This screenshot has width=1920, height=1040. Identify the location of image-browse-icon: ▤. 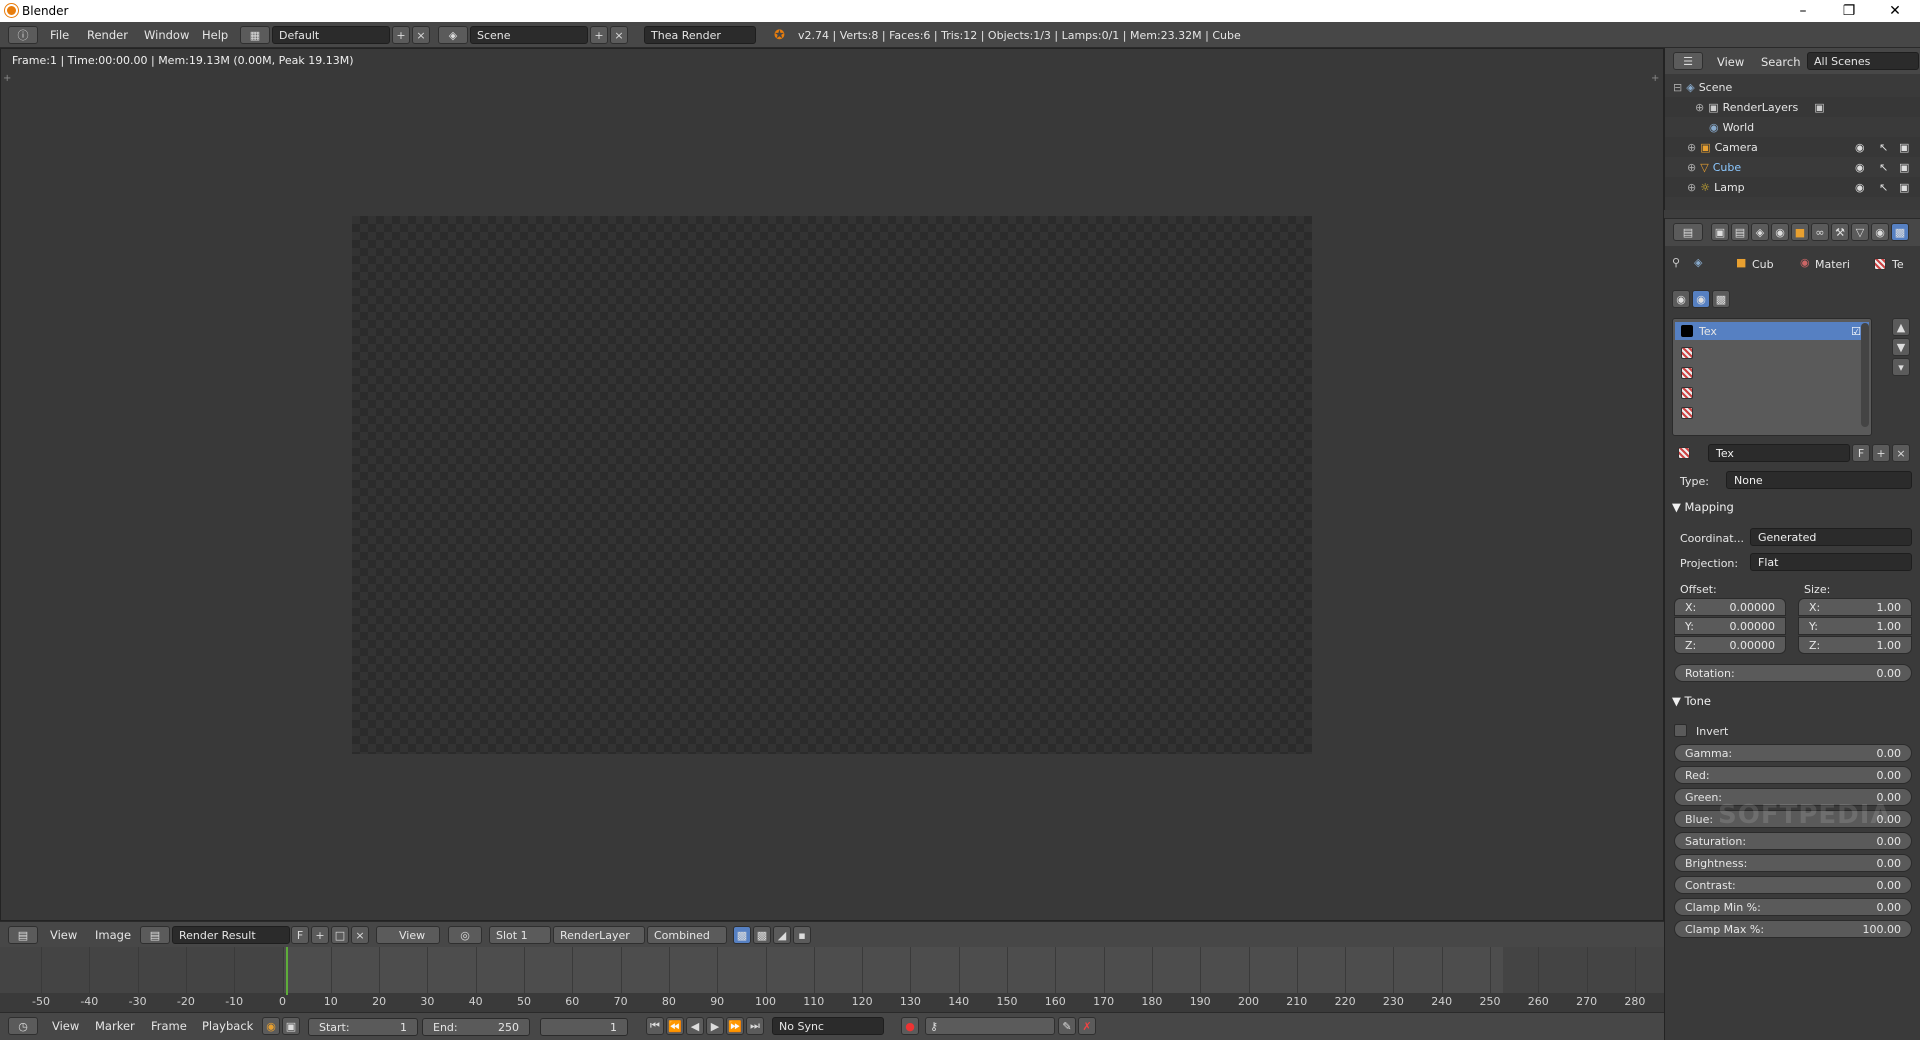
(155, 935).